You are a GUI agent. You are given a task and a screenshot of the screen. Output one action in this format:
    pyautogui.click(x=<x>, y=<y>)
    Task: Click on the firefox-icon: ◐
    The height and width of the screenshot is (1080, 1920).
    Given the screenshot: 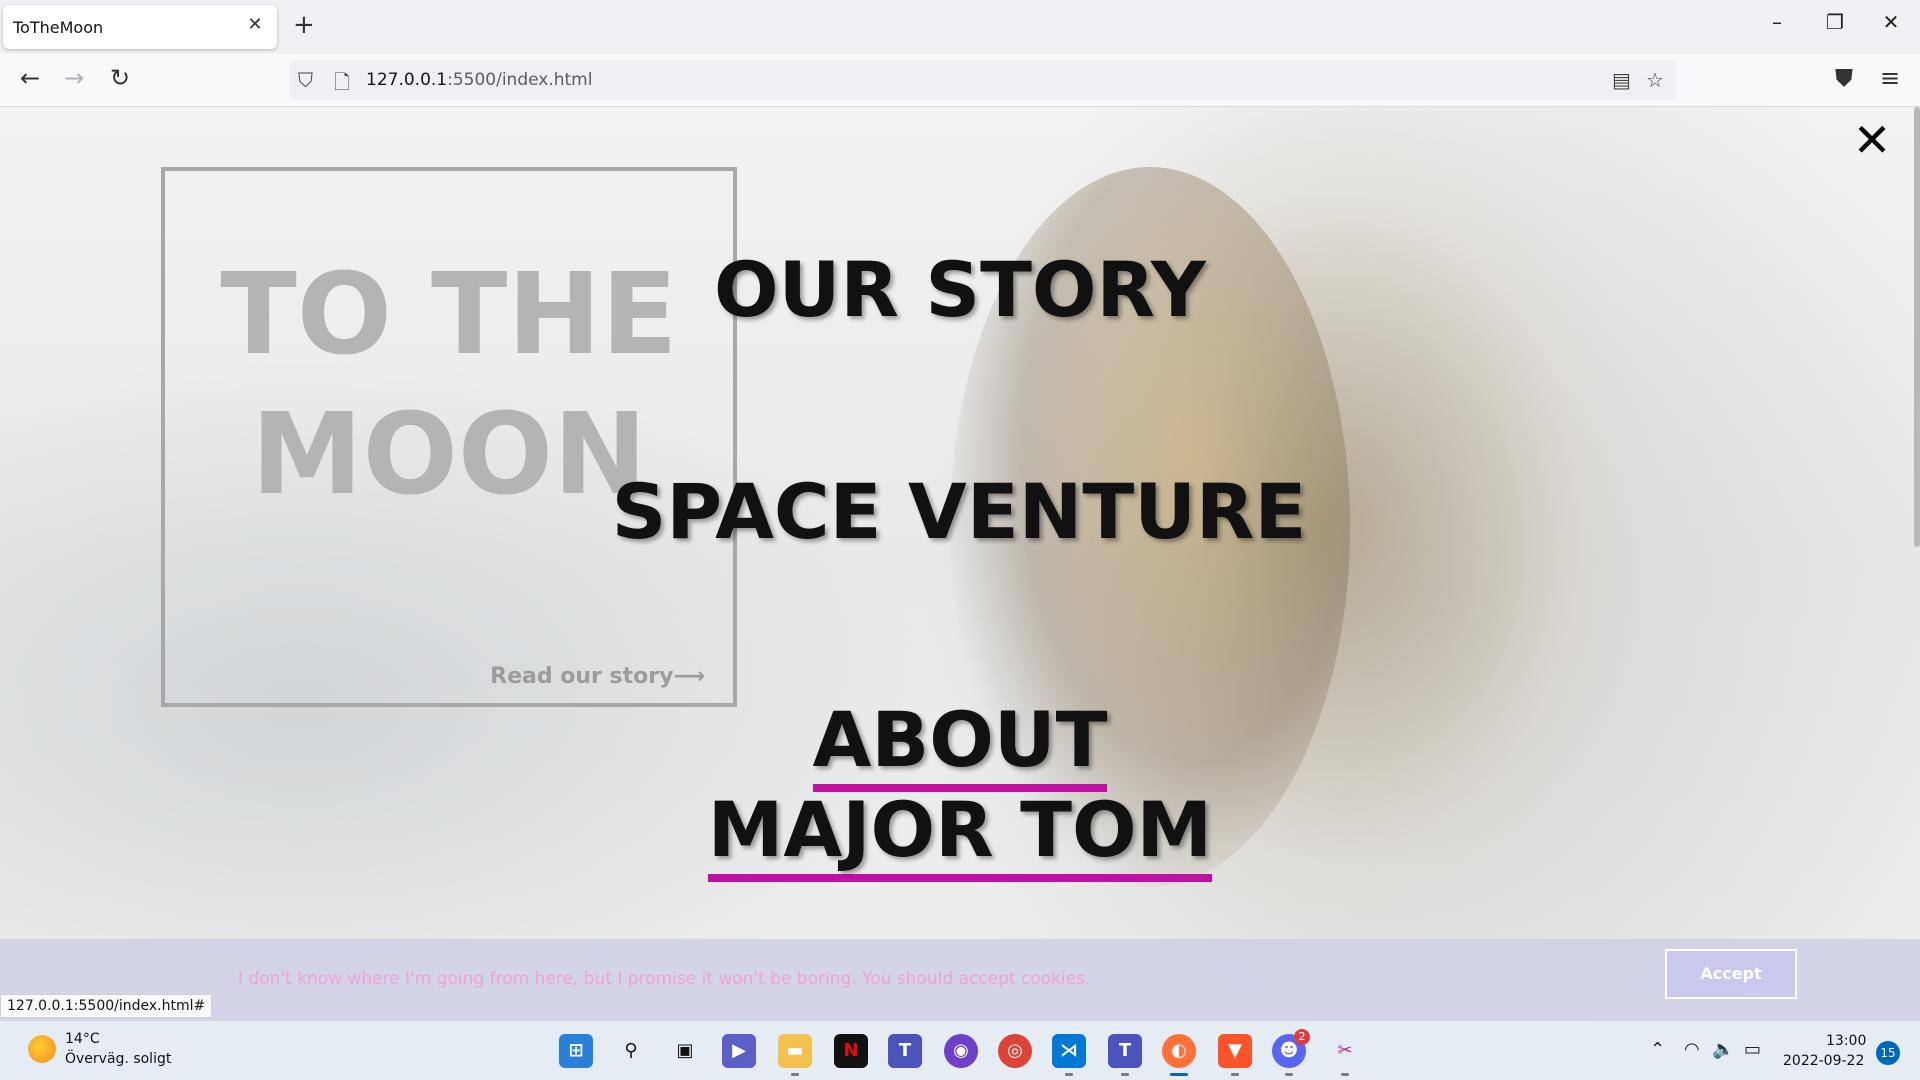 What is the action you would take?
    pyautogui.click(x=1179, y=1051)
    